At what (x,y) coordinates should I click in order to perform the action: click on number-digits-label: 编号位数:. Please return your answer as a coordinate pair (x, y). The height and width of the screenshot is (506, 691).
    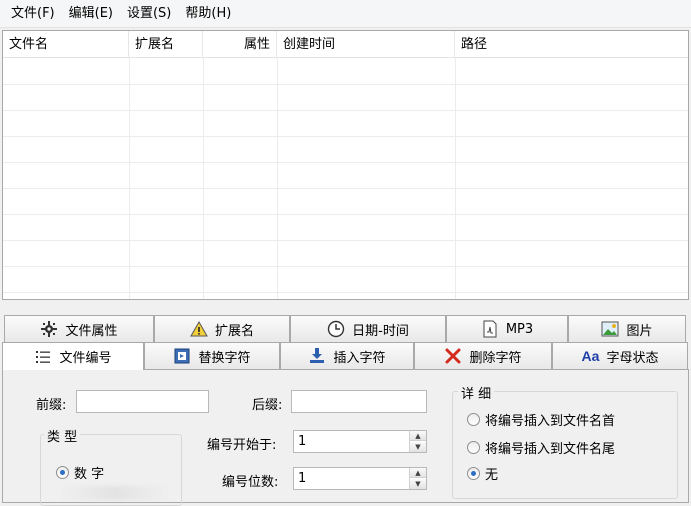
    Looking at the image, I should click on (250, 482).